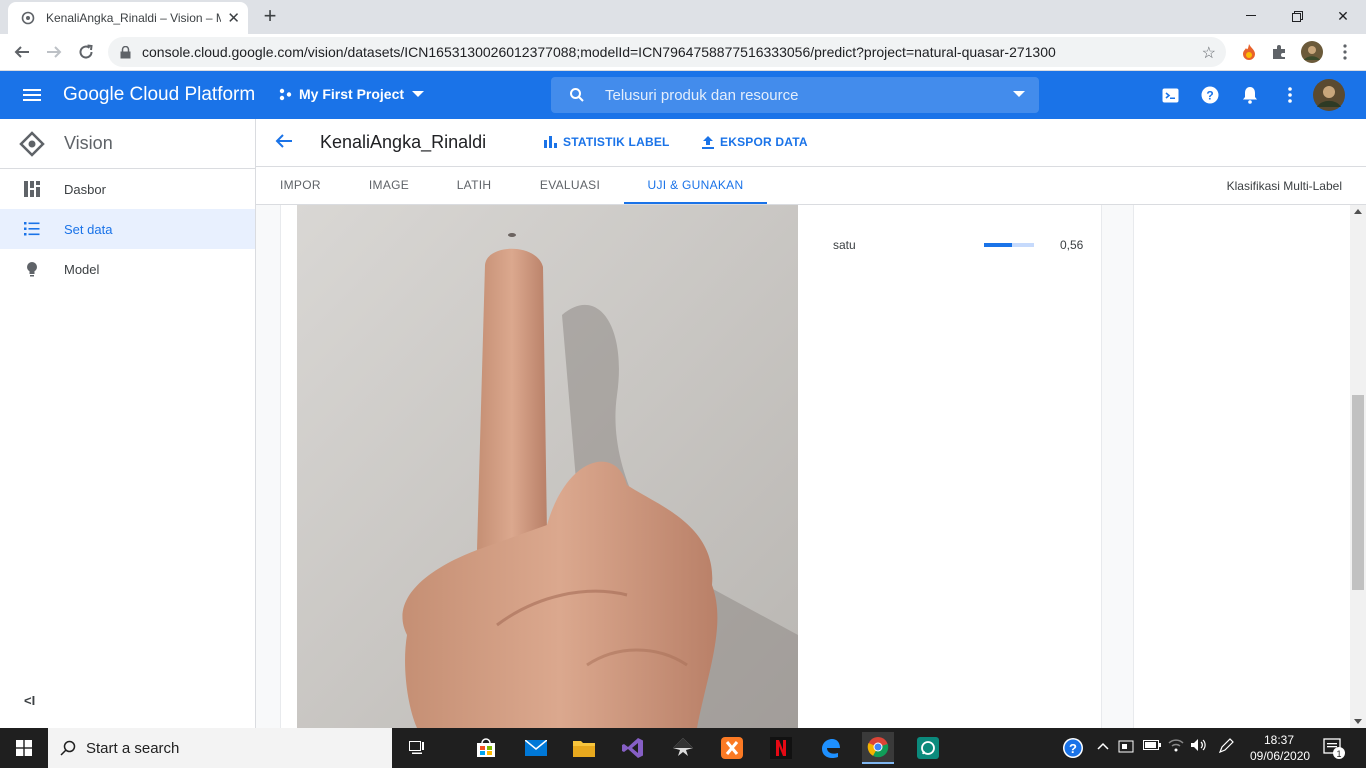 Image resolution: width=1366 pixels, height=768 pixels. I want to click on search-dropdown-icon, so click(1019, 94).